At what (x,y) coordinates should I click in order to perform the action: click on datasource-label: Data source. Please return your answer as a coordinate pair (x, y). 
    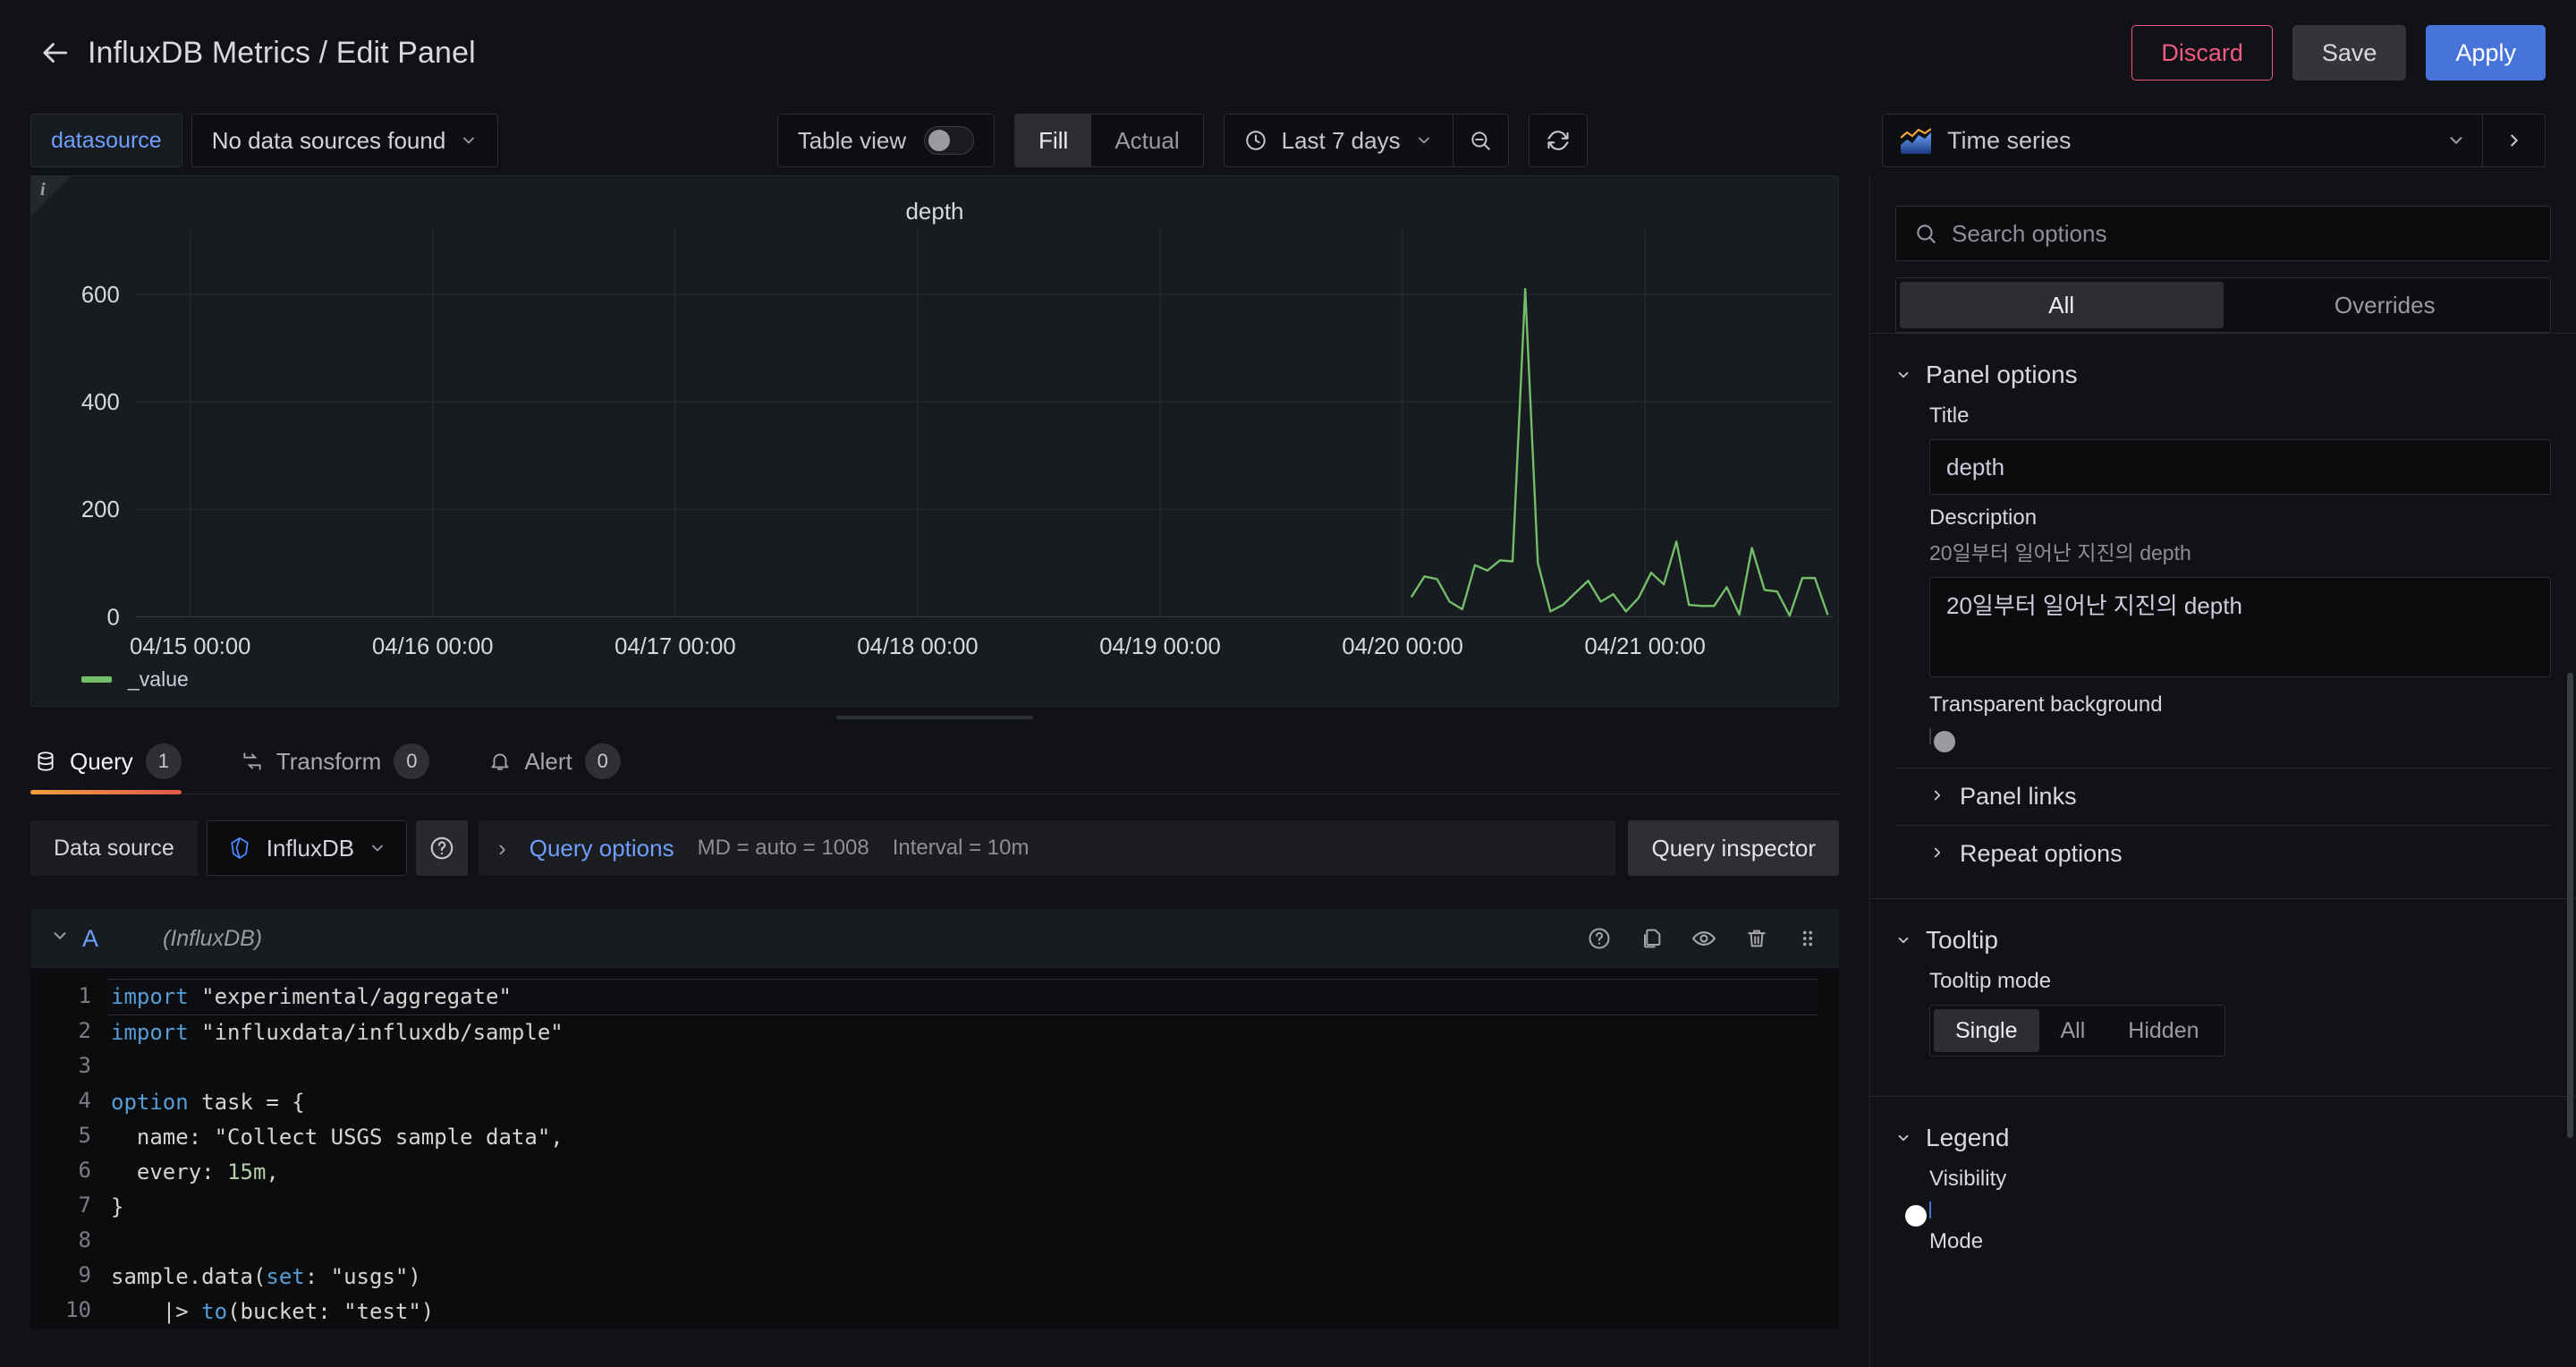
    Looking at the image, I should click on (114, 848).